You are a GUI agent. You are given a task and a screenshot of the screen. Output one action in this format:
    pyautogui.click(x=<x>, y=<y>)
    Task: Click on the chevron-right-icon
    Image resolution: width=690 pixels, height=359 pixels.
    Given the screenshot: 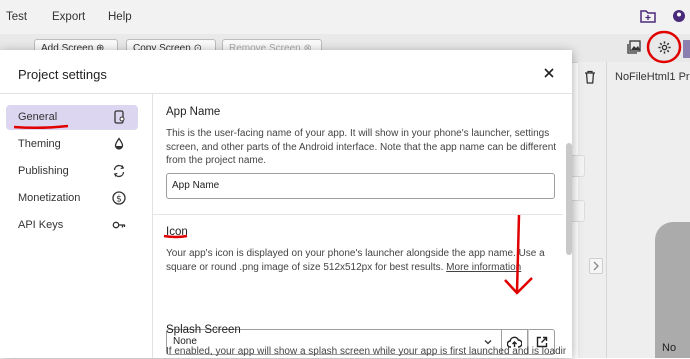 What is the action you would take?
    pyautogui.click(x=596, y=266)
    